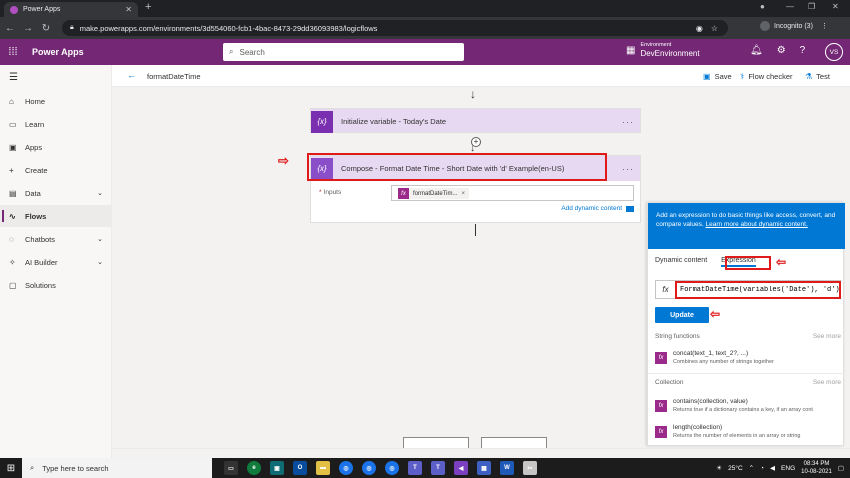  Describe the element at coordinates (484, 468) in the screenshot. I see `app-icon: ▦` at that location.